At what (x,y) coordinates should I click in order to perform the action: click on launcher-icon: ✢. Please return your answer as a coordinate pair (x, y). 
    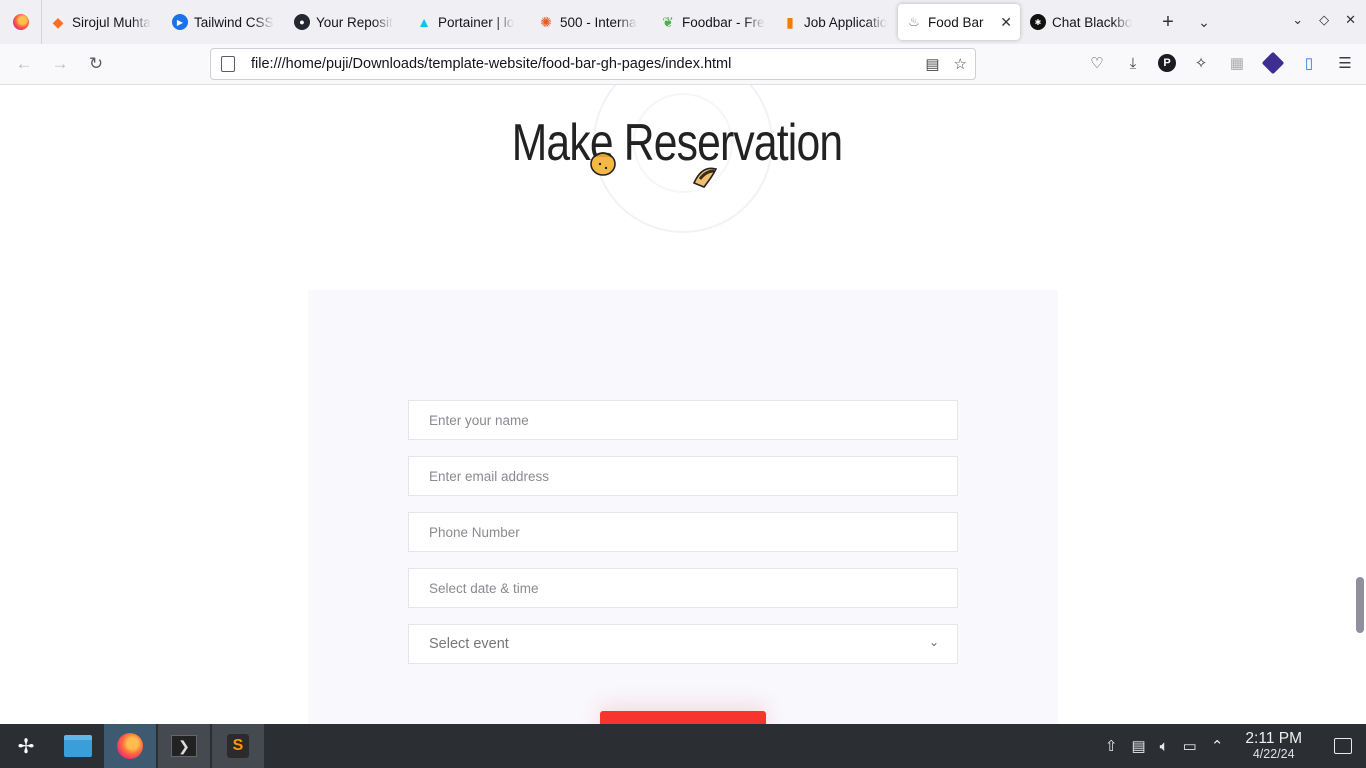
    Looking at the image, I should click on (26, 746).